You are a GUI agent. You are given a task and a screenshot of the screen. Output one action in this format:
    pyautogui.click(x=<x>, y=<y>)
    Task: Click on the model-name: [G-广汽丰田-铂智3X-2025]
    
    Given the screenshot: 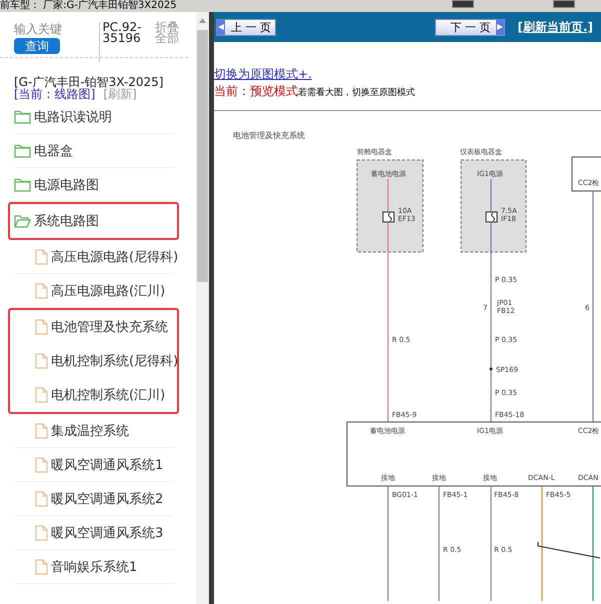 What is the action you would take?
    pyautogui.click(x=89, y=82)
    